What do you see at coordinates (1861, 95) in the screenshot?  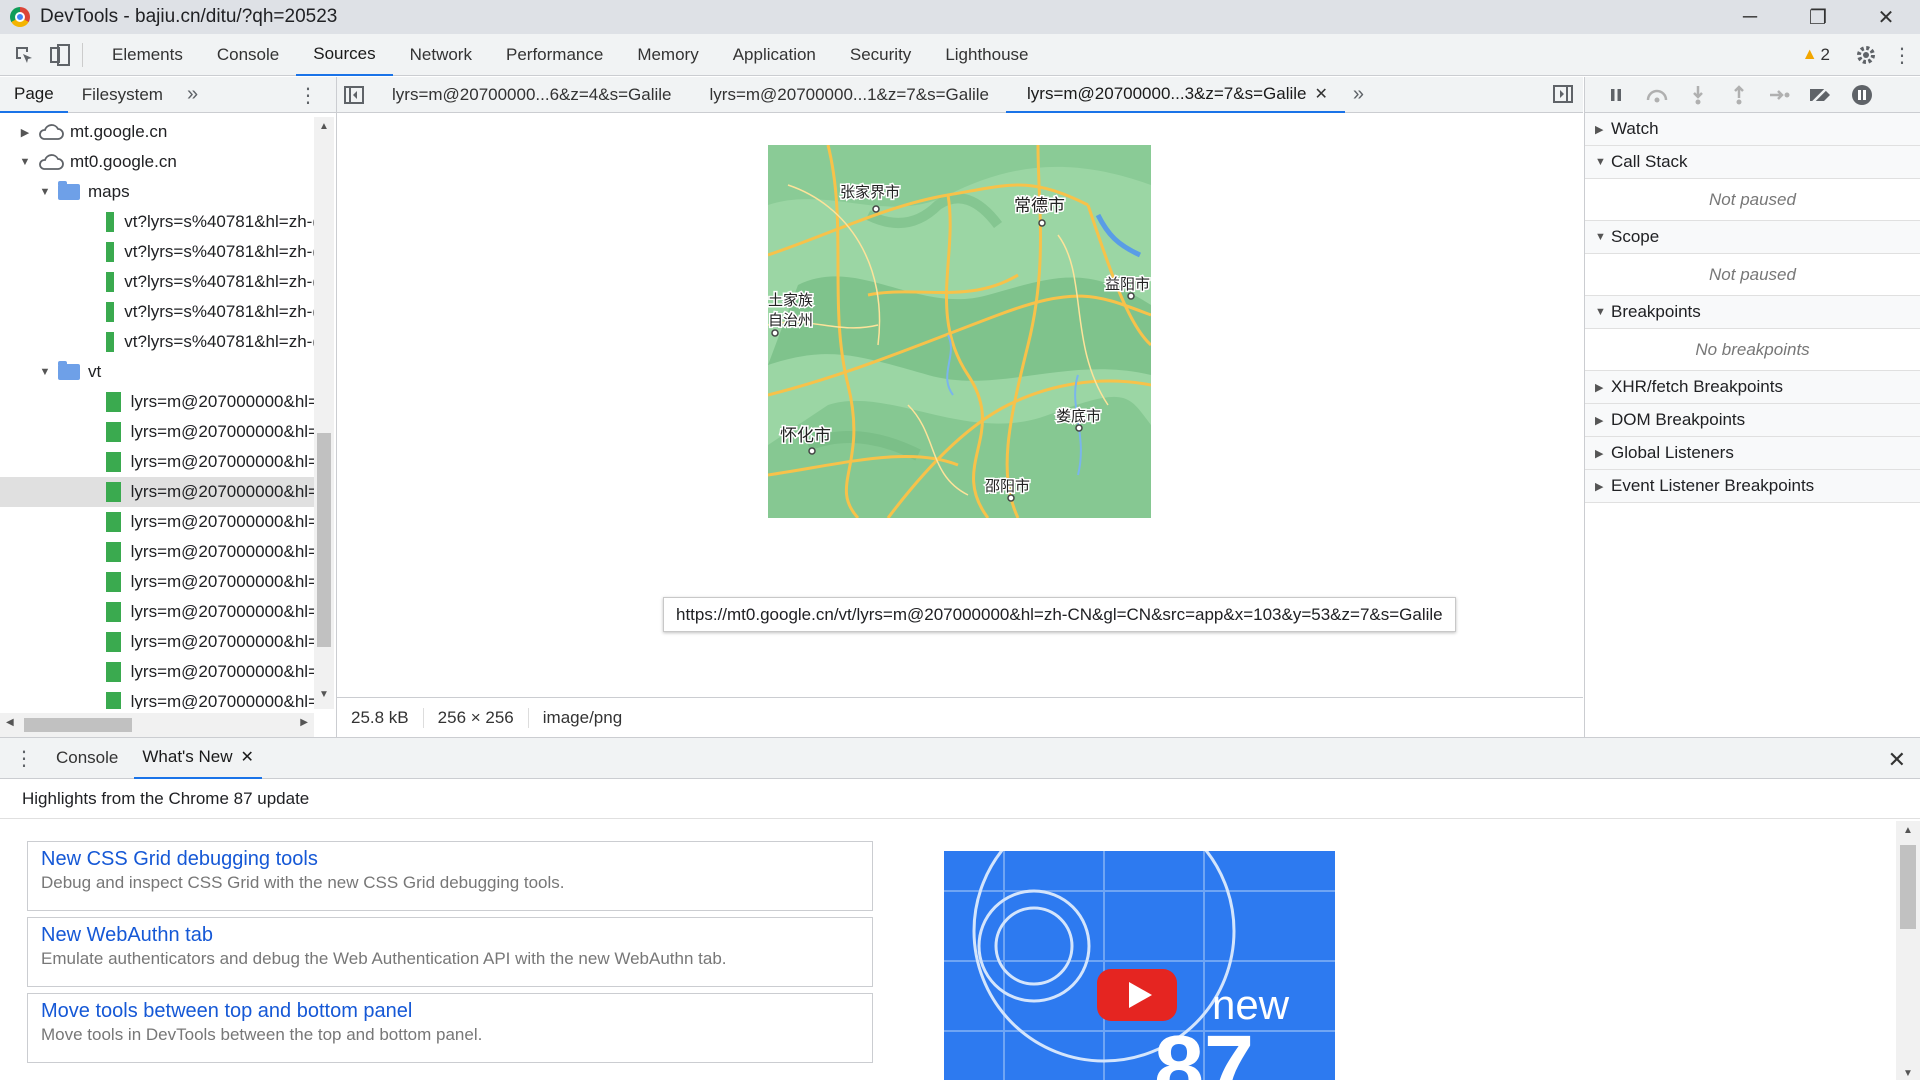 I see `pause-on-exceptions-icon` at bounding box center [1861, 95].